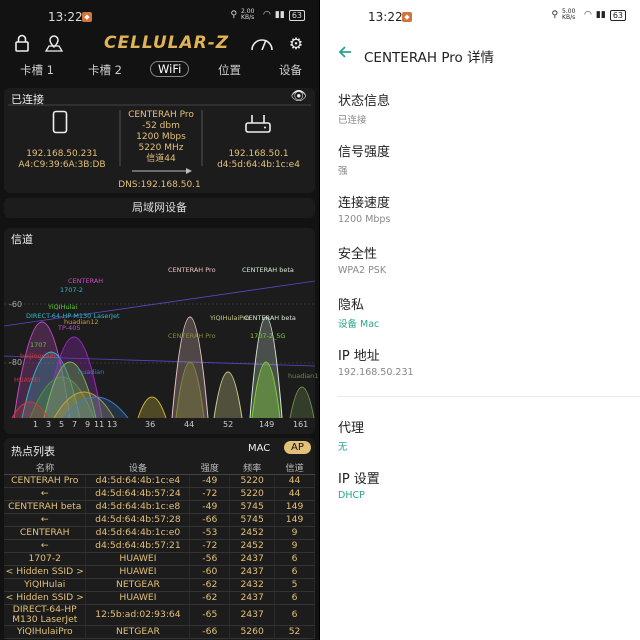  Describe the element at coordinates (294, 632) in the screenshot. I see `table-cell: 52` at that location.